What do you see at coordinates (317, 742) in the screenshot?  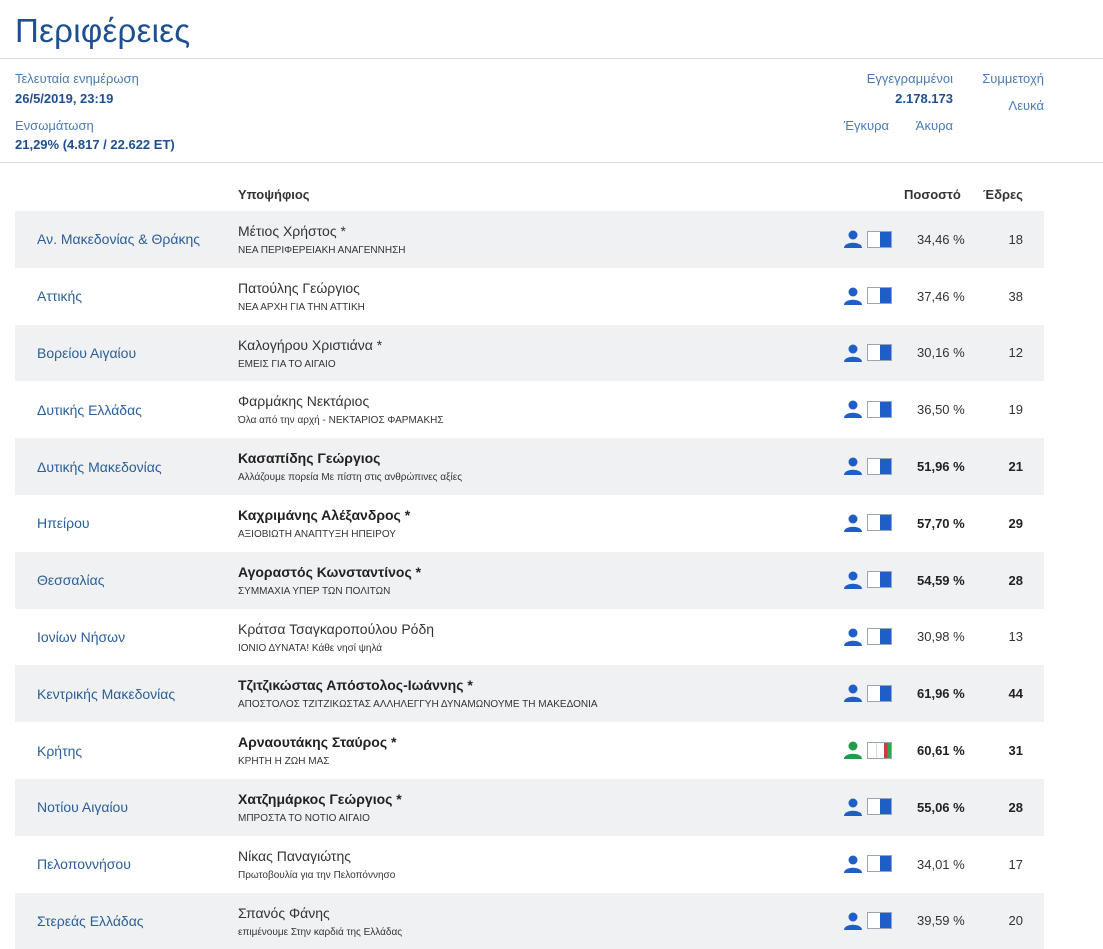 I see `candidate-name: Αρναουτάκης Σταύρος *` at bounding box center [317, 742].